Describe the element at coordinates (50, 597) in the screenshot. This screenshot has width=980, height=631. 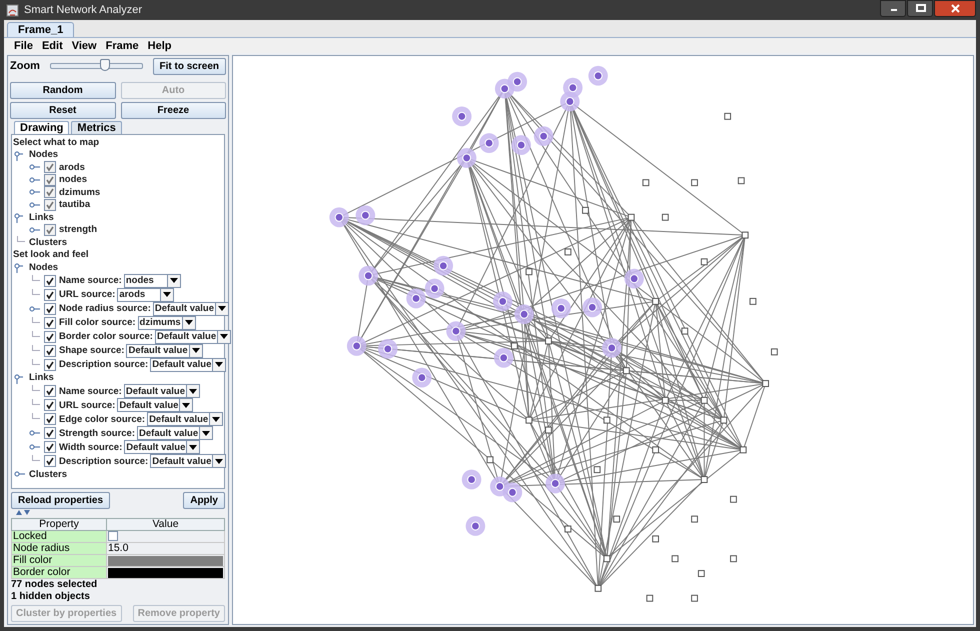
I see `status-text: 1 hidden objects` at that location.